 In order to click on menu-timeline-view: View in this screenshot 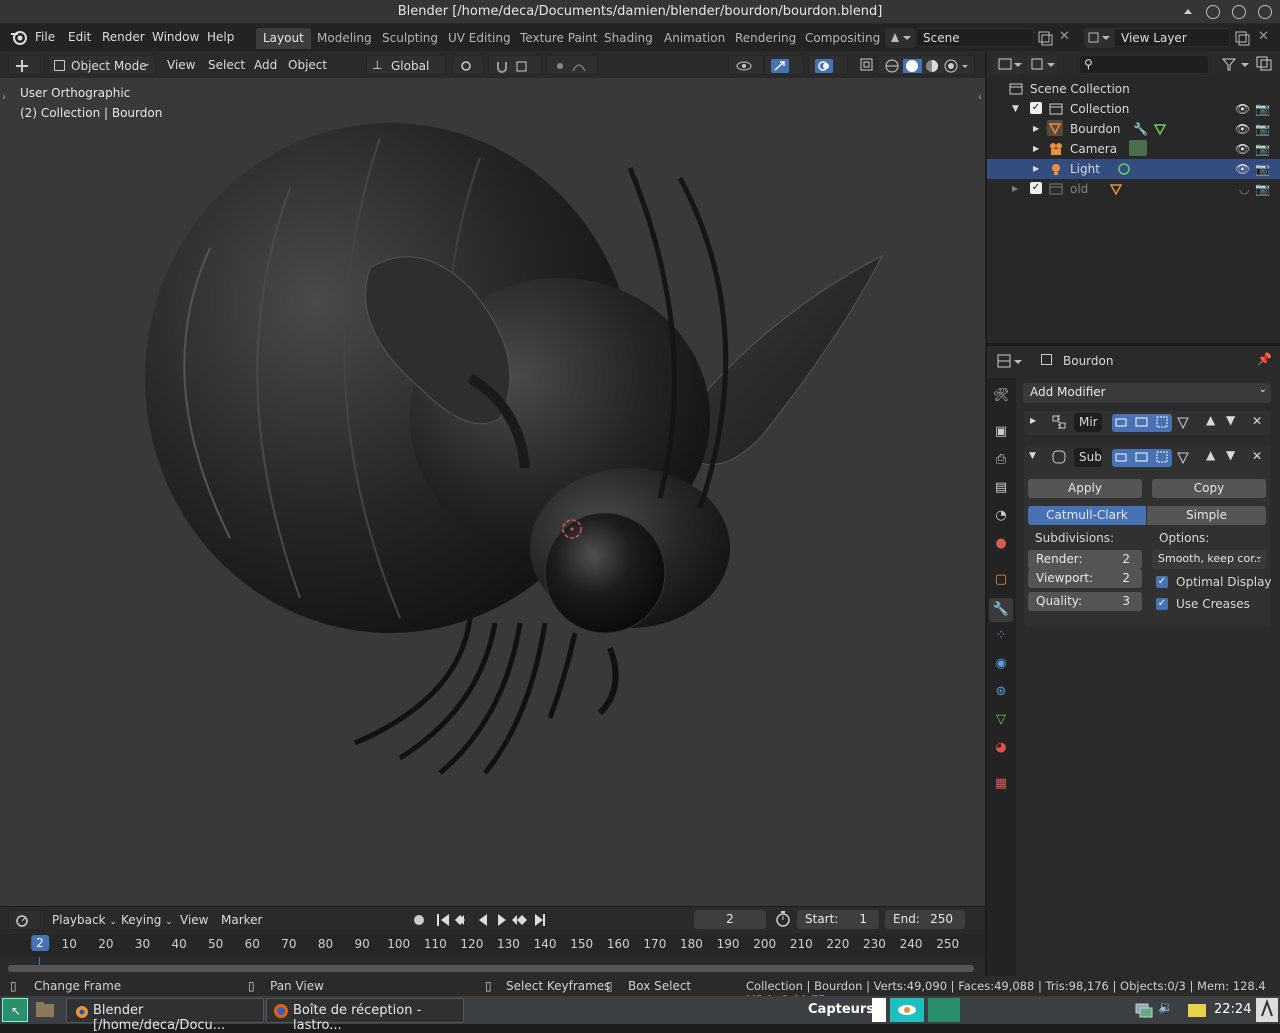, I will do `click(194, 920)`.